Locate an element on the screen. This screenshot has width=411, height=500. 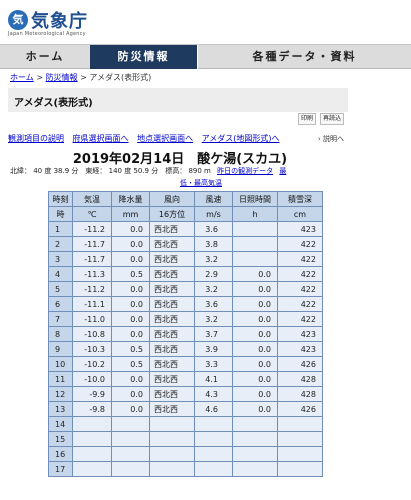
cell-time: 6 is located at coordinates (60, 304).